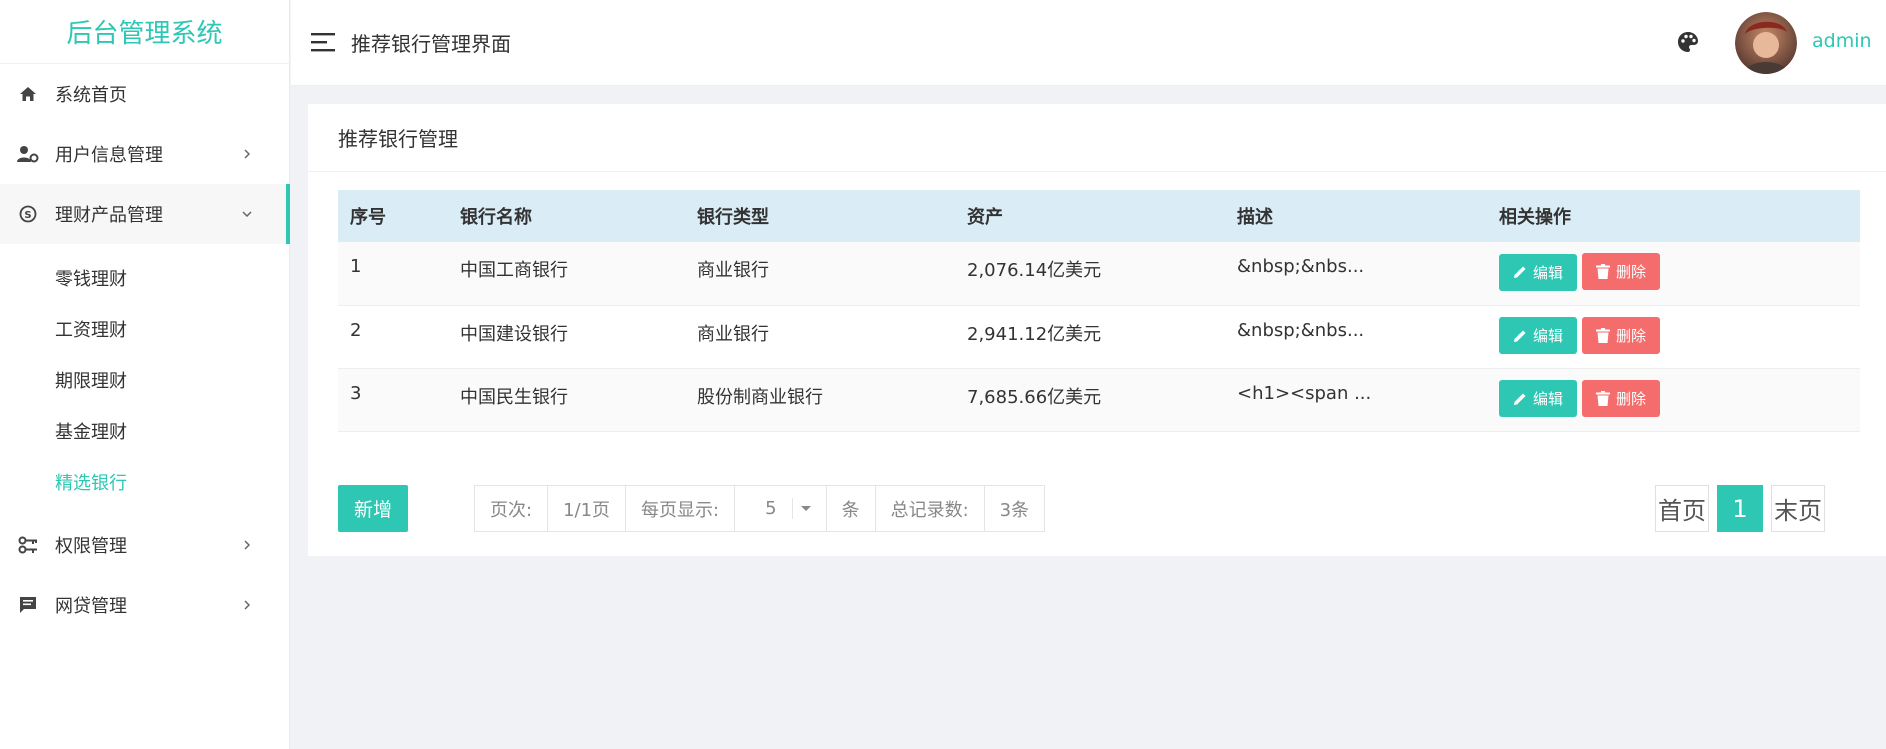 The height and width of the screenshot is (749, 1886). What do you see at coordinates (431, 44) in the screenshot?
I see `page-title: 推荐银行管理界面` at bounding box center [431, 44].